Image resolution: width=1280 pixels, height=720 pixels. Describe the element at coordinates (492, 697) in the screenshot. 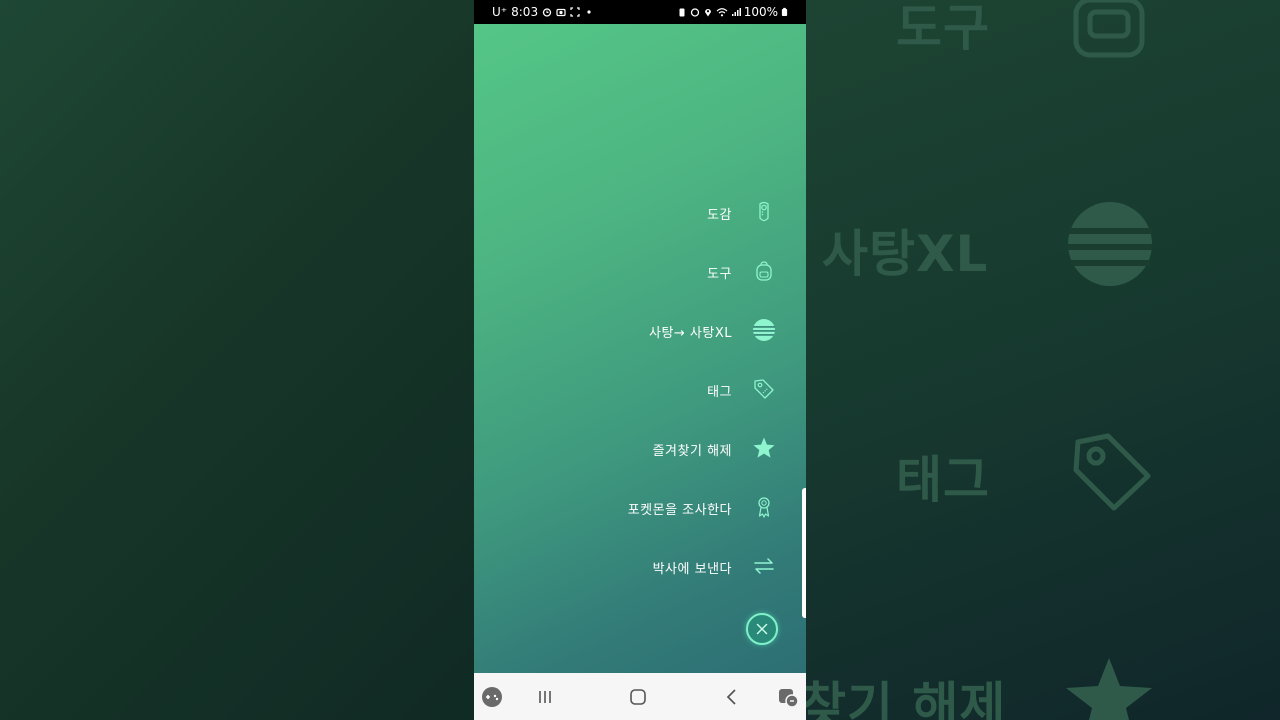

I see `game-tools-icon` at that location.